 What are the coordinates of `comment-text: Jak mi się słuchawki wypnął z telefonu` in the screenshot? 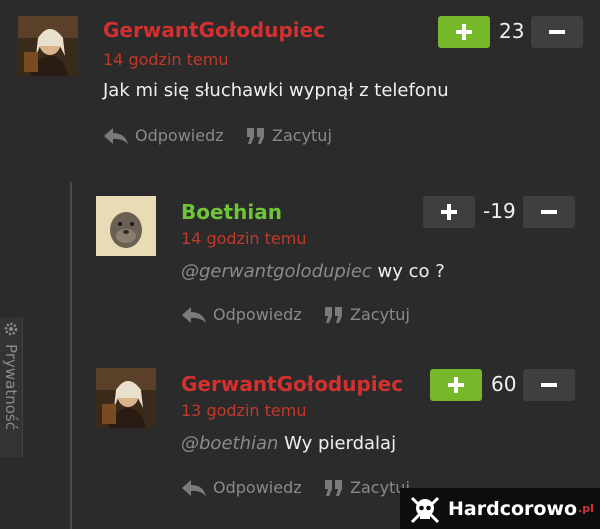 It's located at (276, 90).